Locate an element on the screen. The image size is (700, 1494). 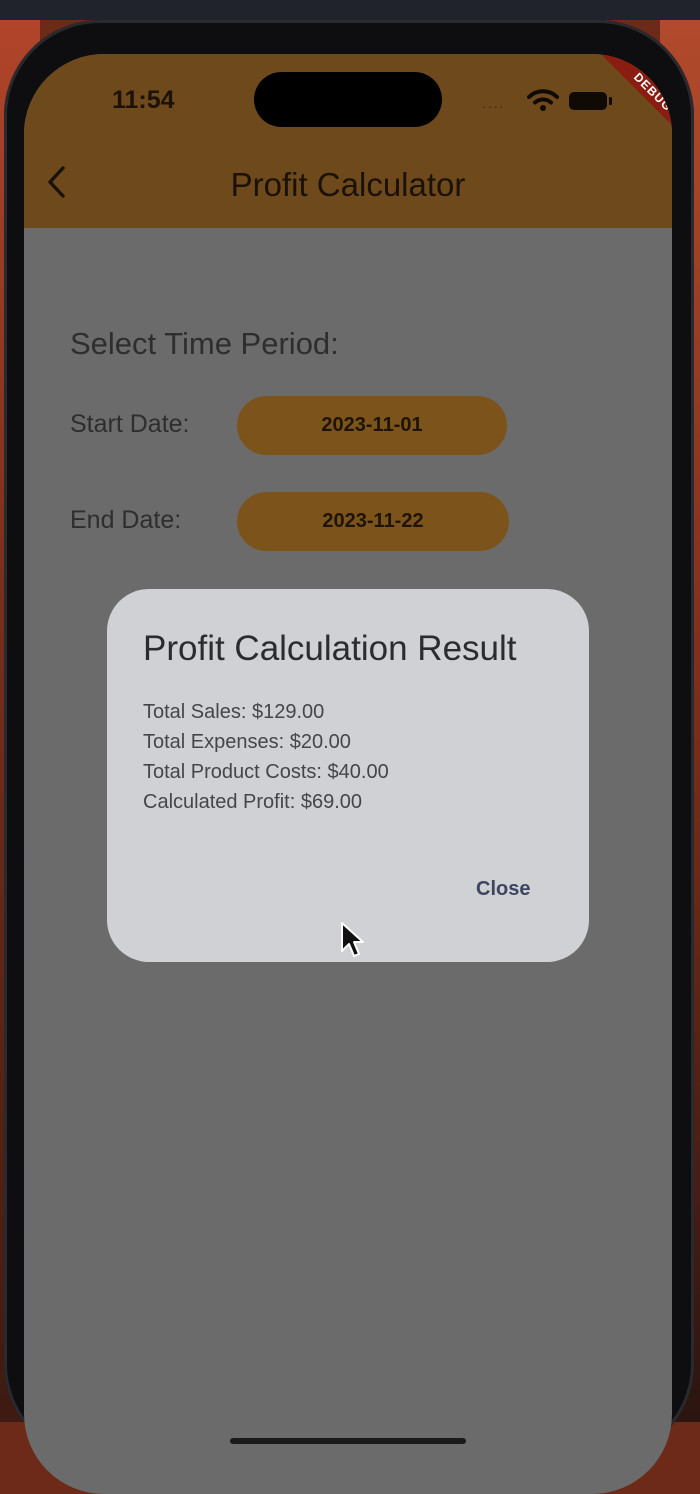
dialog-title: Profit Calculation Result is located at coordinates (330, 648).